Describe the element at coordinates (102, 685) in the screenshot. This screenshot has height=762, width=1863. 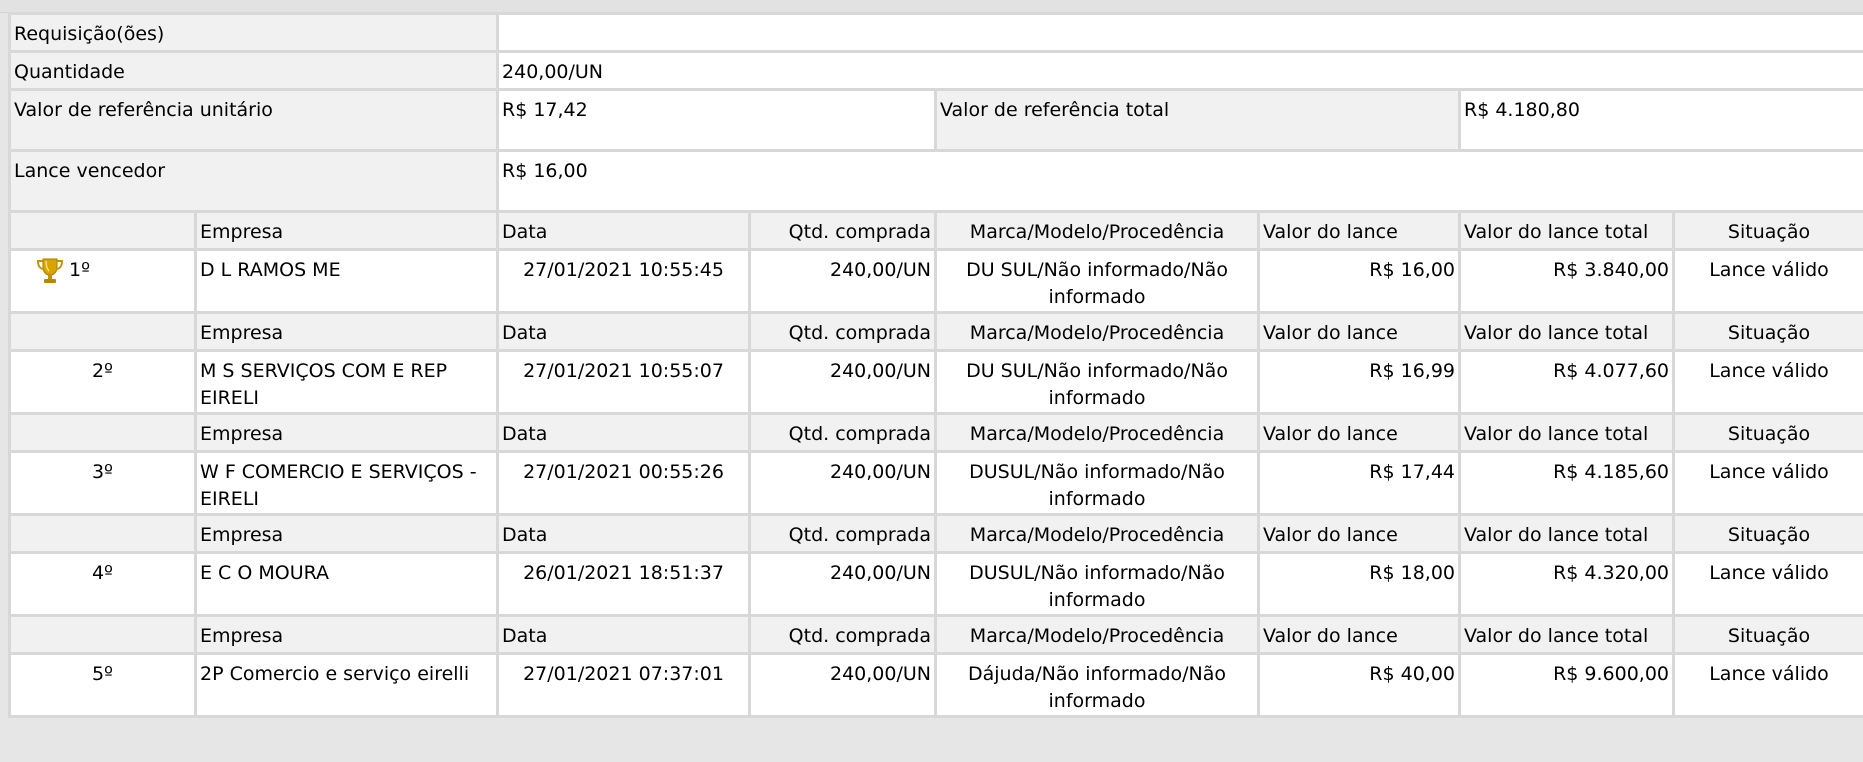
I see `bid-rank: 5º` at that location.